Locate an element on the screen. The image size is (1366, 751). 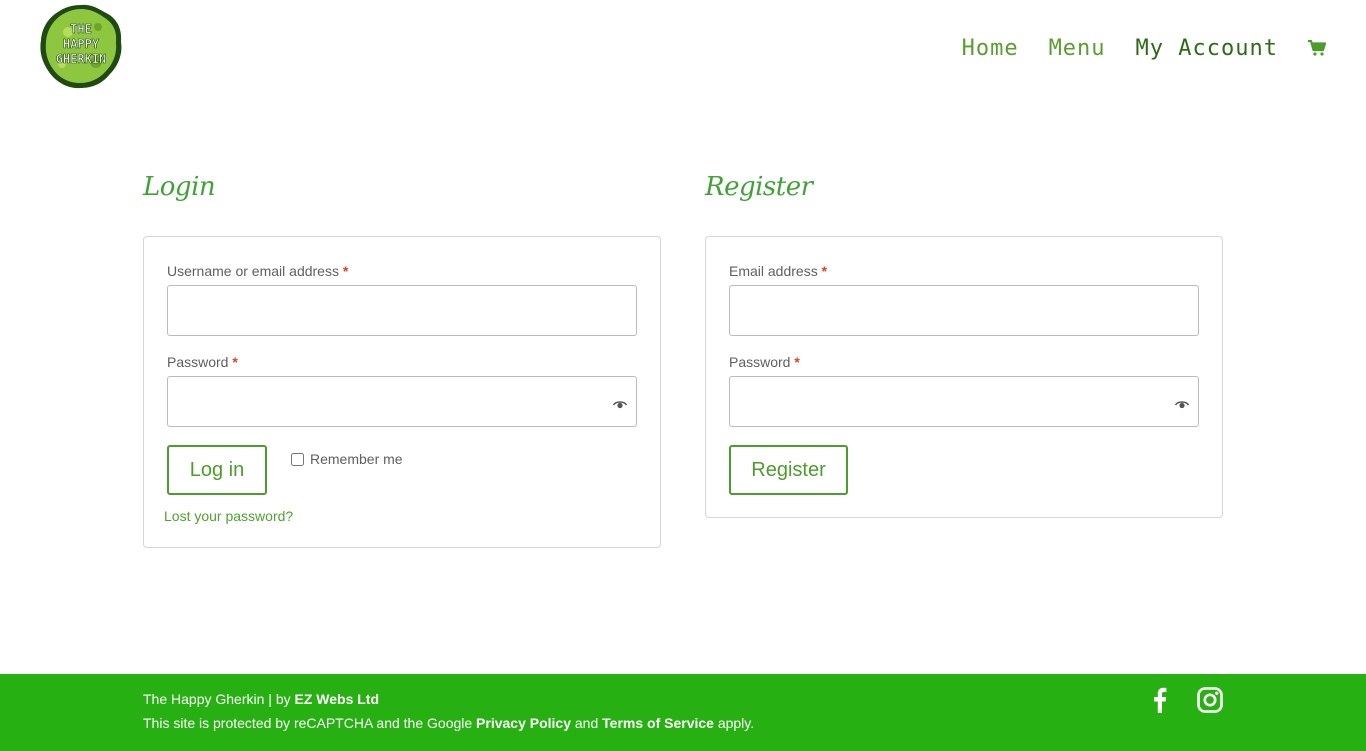
facebook-icon is located at coordinates (1163, 700).